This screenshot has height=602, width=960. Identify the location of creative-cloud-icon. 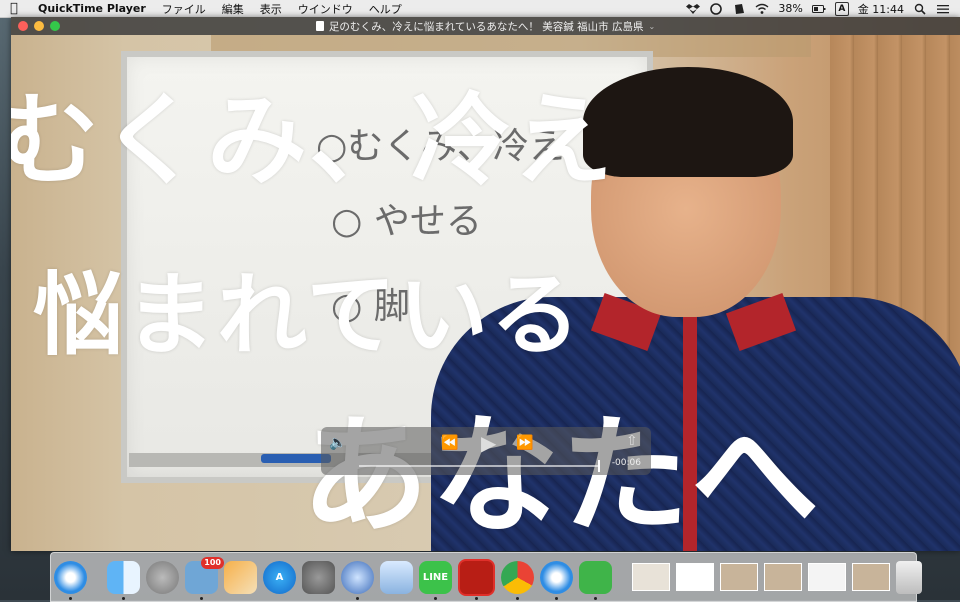
(716, 8).